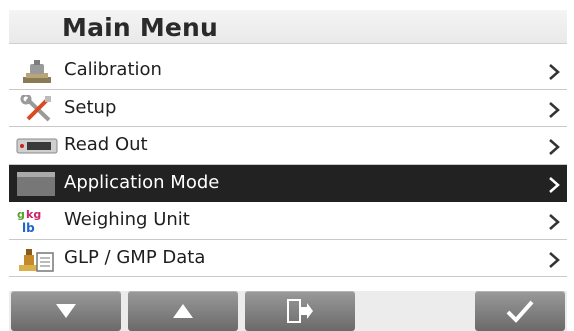 This screenshot has width=574, height=331. What do you see at coordinates (36, 183) in the screenshot?
I see `application-mode-icon` at bounding box center [36, 183].